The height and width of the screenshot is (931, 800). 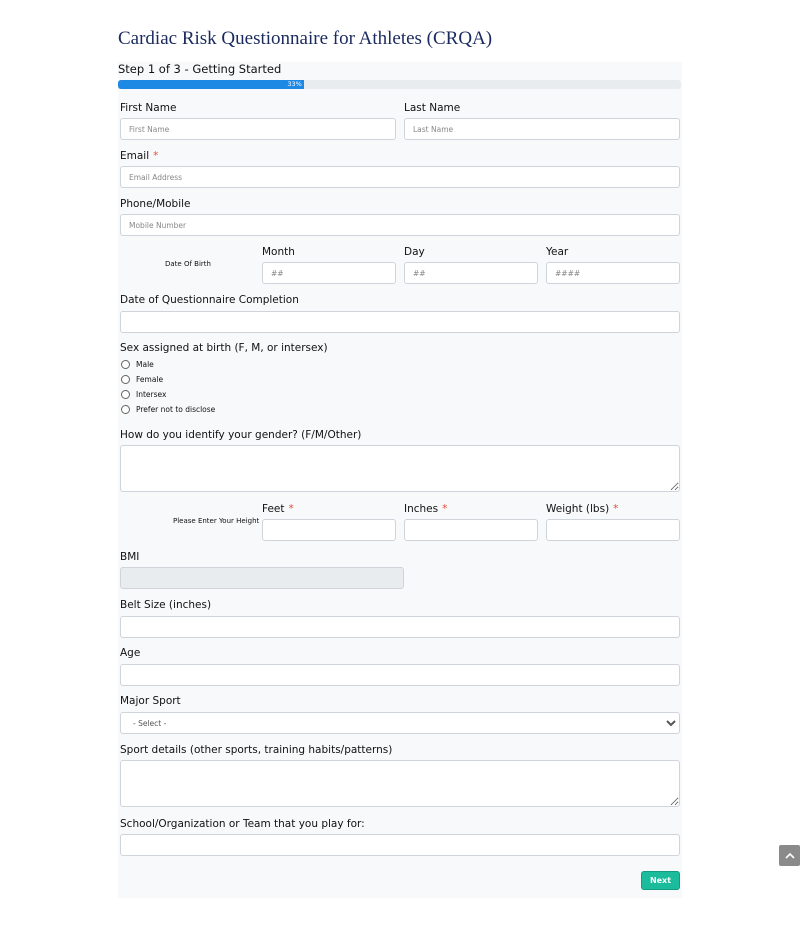 I want to click on first-name-input, so click(x=258, y=129).